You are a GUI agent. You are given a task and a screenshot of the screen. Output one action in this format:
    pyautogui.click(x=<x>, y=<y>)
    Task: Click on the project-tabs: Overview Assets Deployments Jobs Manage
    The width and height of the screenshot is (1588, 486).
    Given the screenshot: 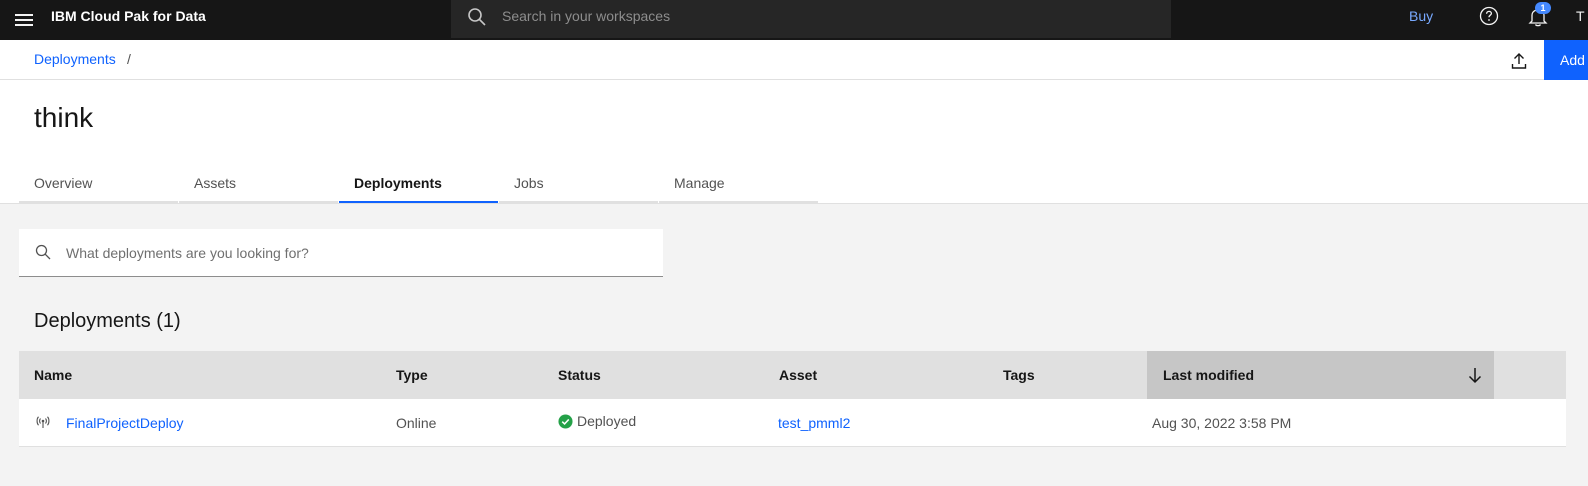 What is the action you would take?
    pyautogui.click(x=419, y=187)
    